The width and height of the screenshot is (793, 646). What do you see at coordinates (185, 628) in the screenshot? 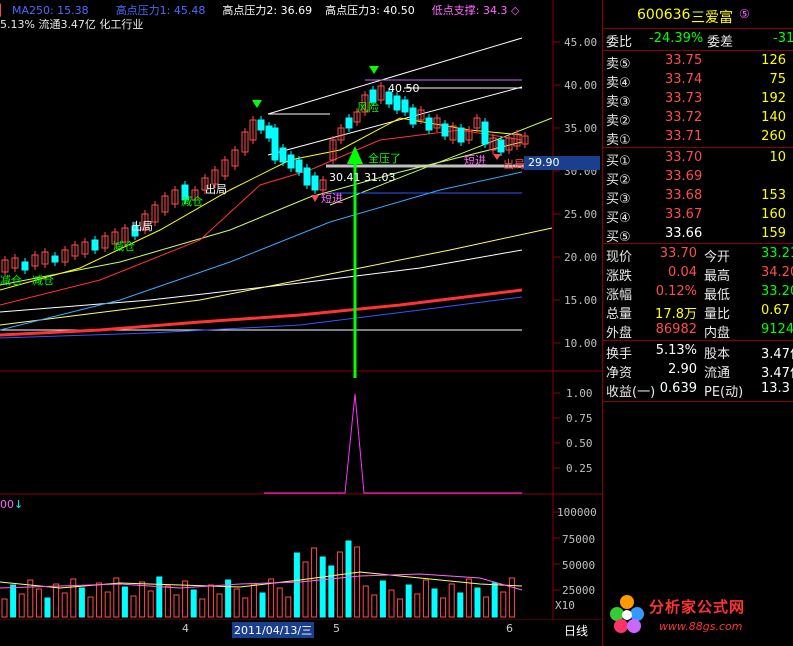
I see `x-tick: 4` at bounding box center [185, 628].